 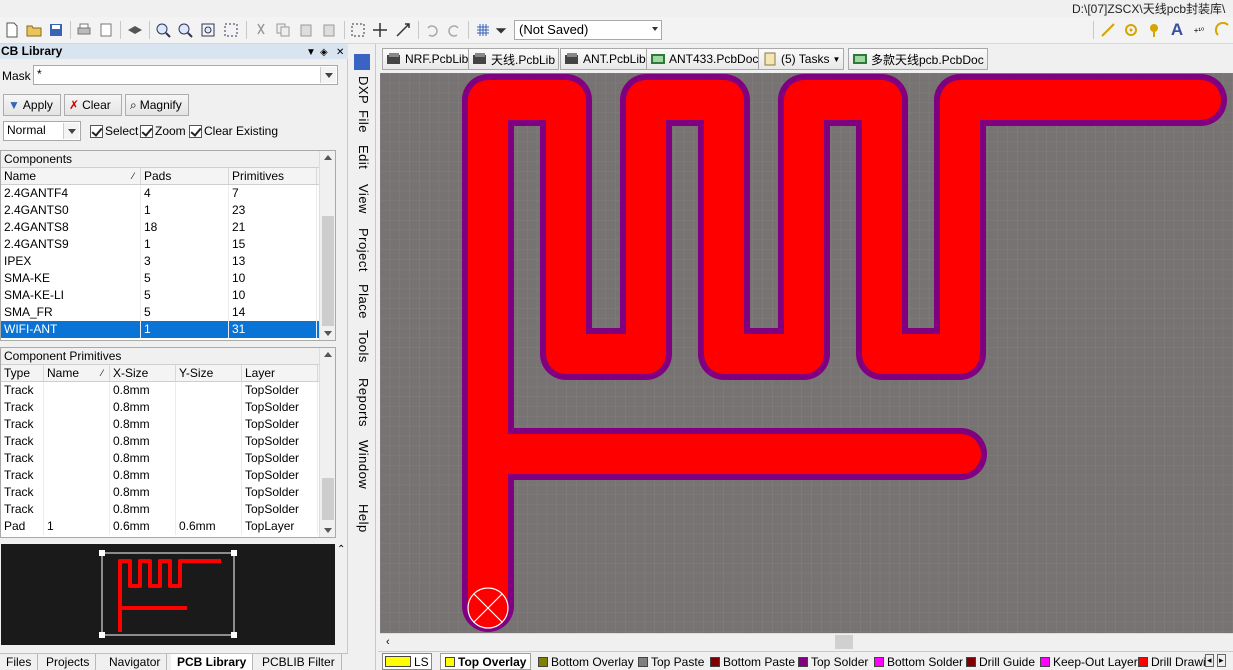 What do you see at coordinates (363, 464) in the screenshot?
I see `menu-window: Window` at bounding box center [363, 464].